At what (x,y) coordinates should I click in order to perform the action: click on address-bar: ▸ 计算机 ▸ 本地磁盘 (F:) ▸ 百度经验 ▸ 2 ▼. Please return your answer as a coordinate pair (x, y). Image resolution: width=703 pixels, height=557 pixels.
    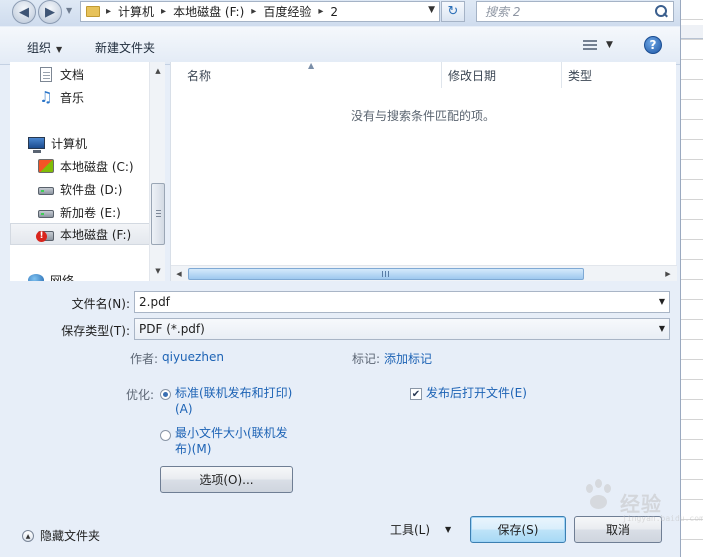
    Looking at the image, I should click on (260, 11).